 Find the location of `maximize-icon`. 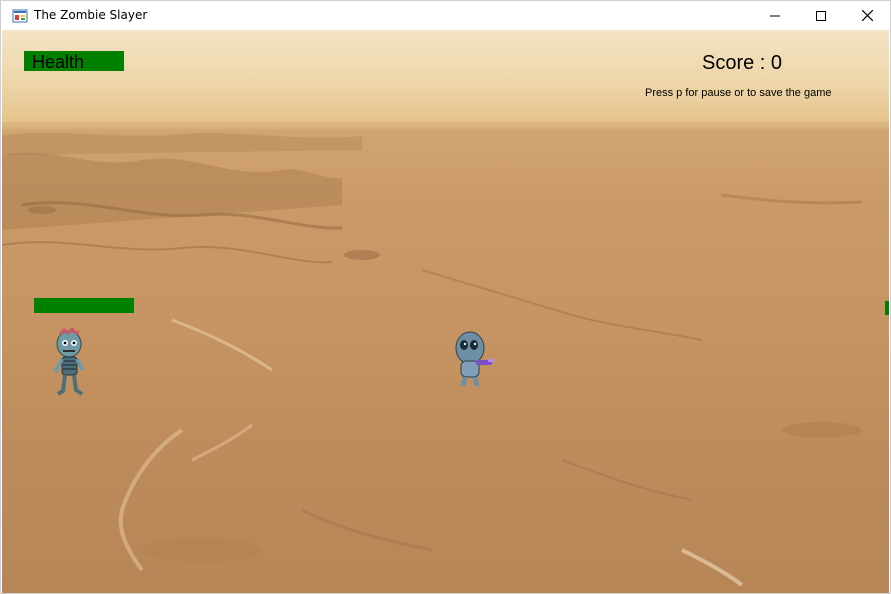

maximize-icon is located at coordinates (821, 15).